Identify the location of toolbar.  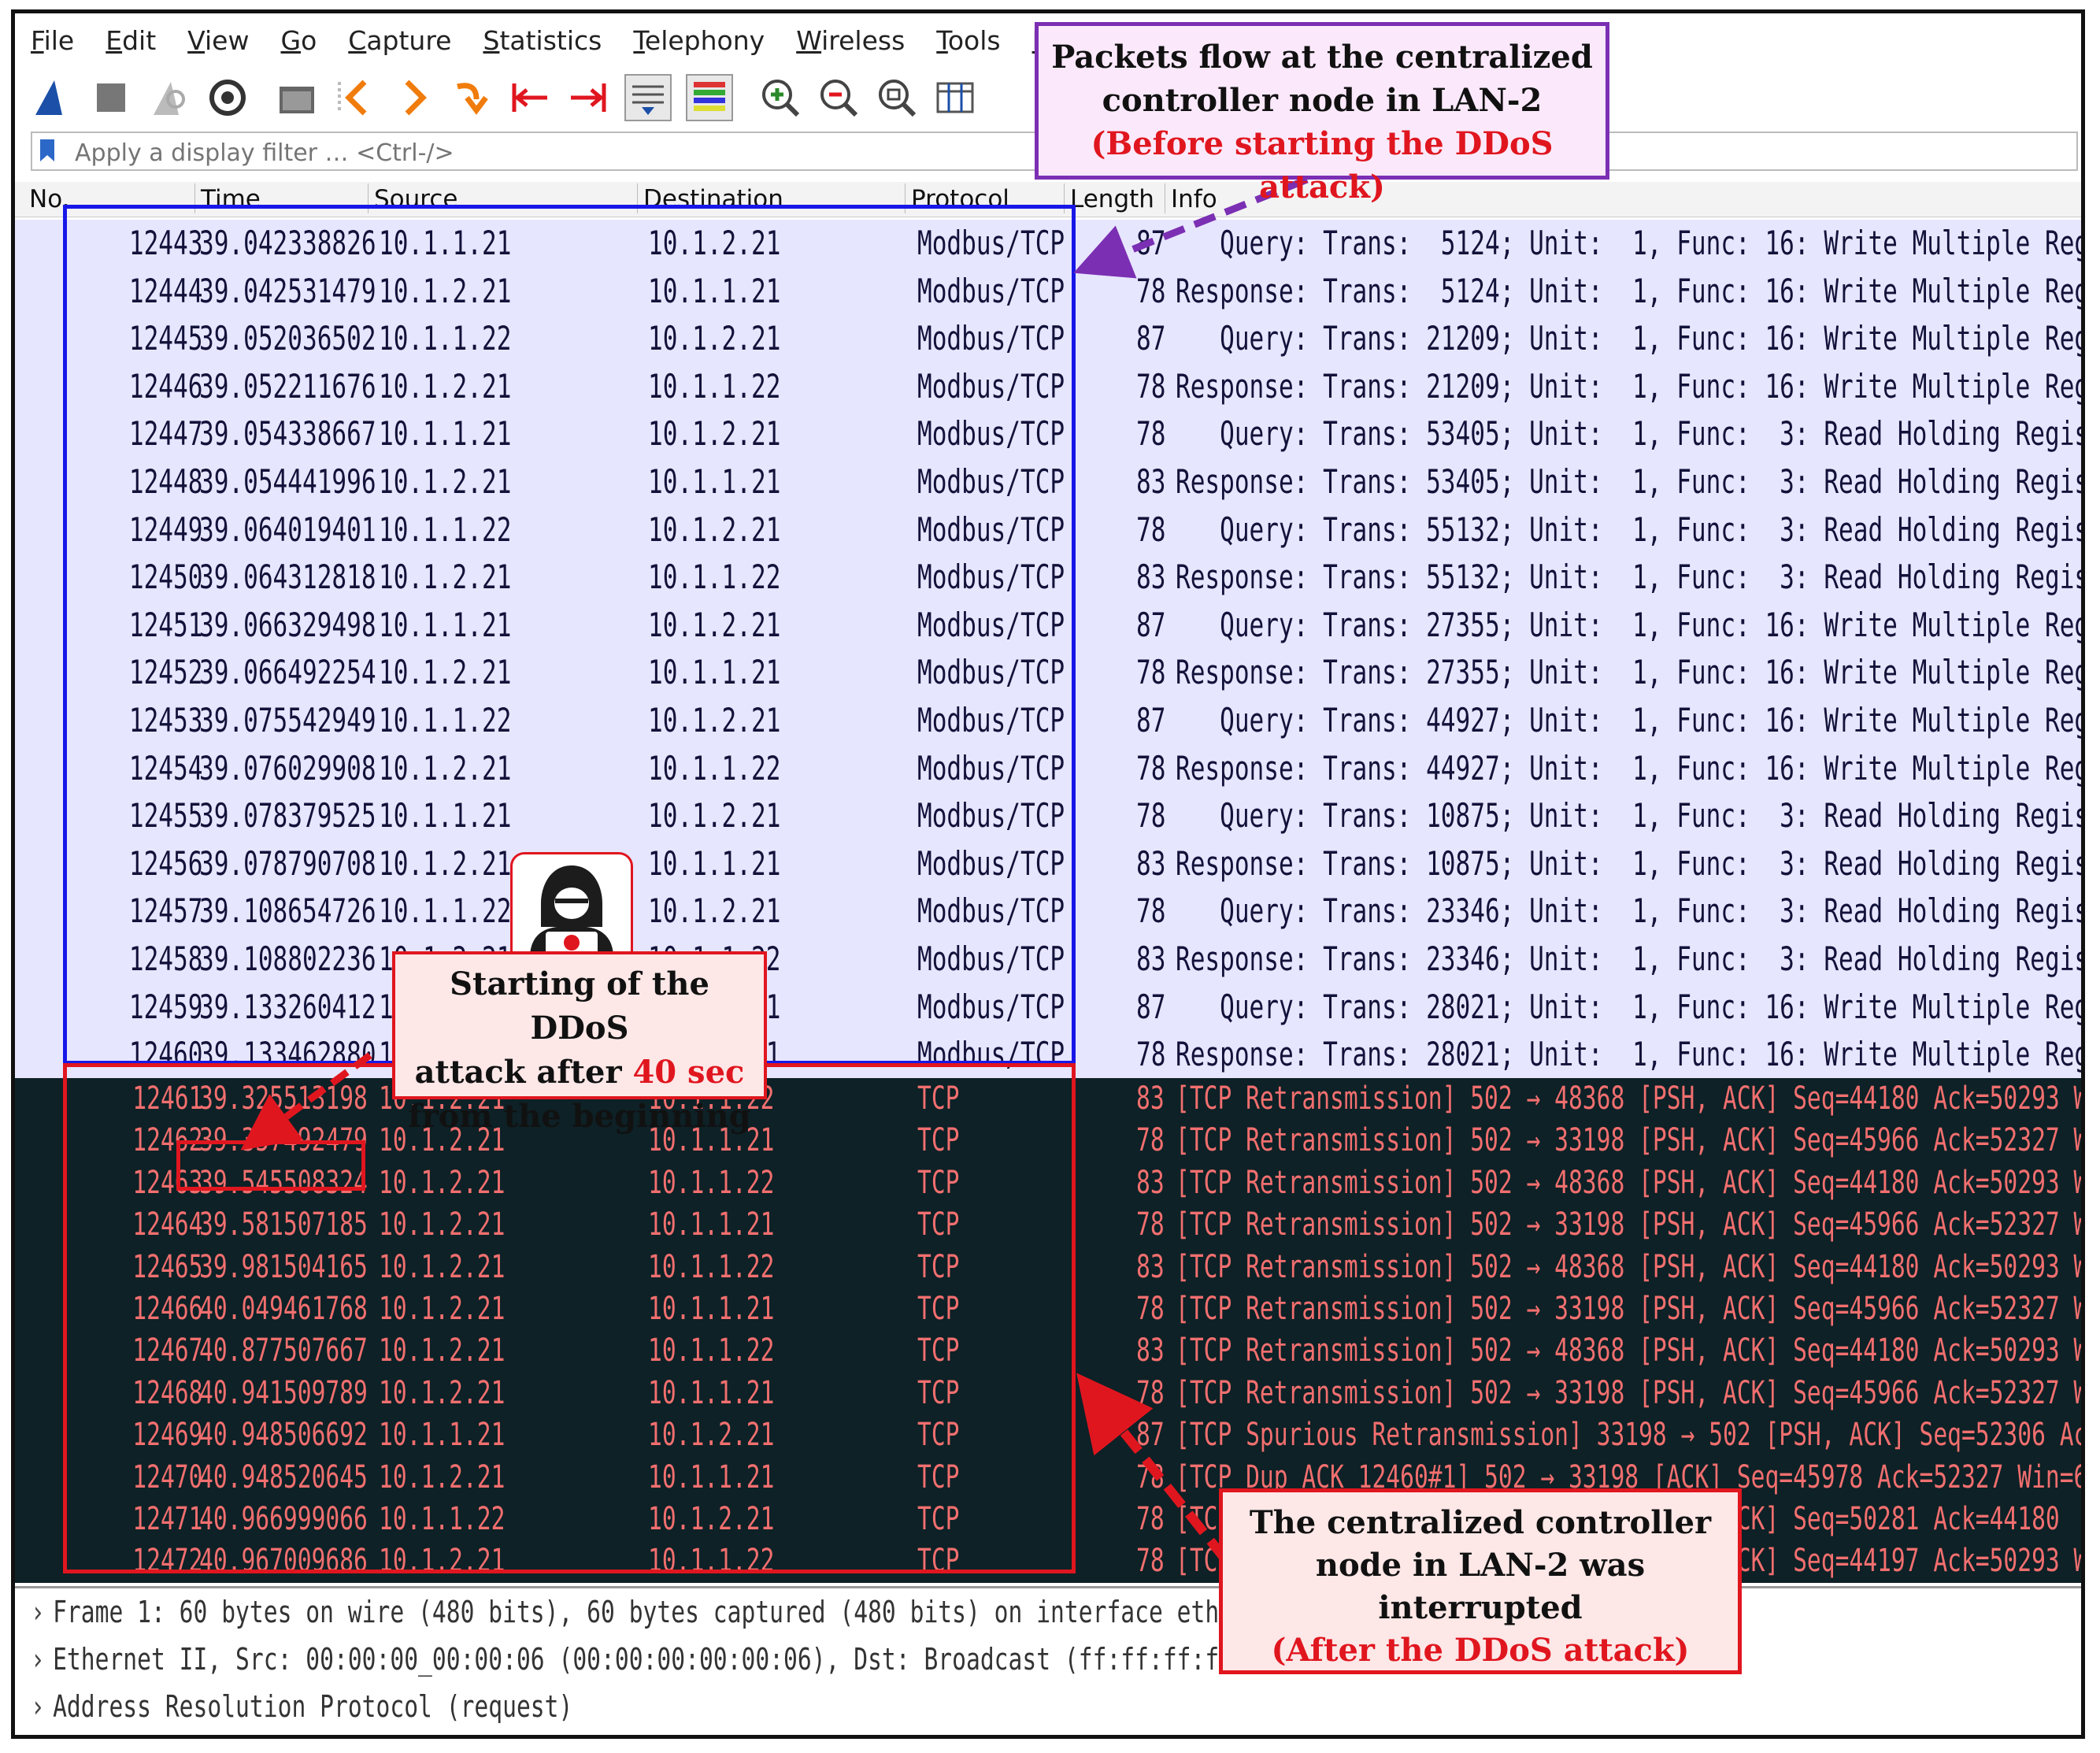
(511, 97).